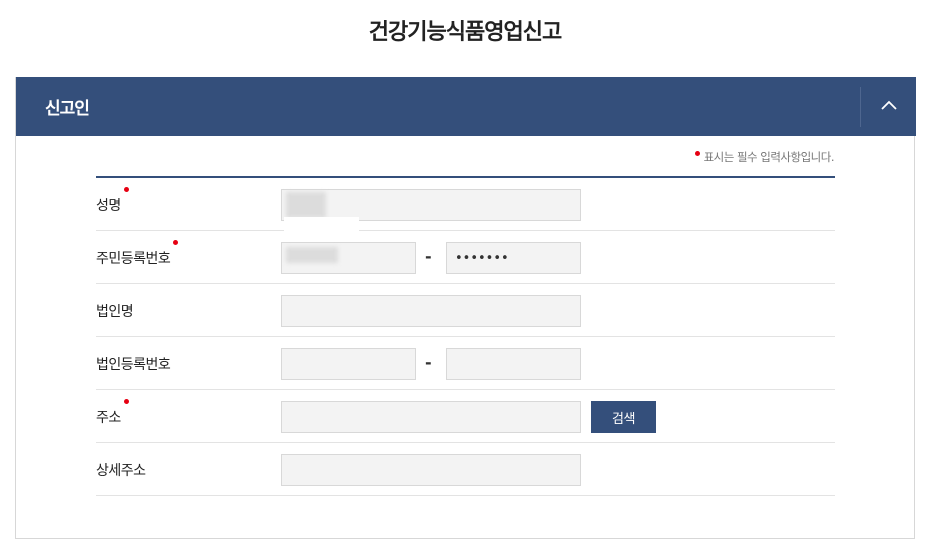 Image resolution: width=938 pixels, height=555 pixels. Describe the element at coordinates (466, 106) in the screenshot. I see `section-header: 신고인` at that location.